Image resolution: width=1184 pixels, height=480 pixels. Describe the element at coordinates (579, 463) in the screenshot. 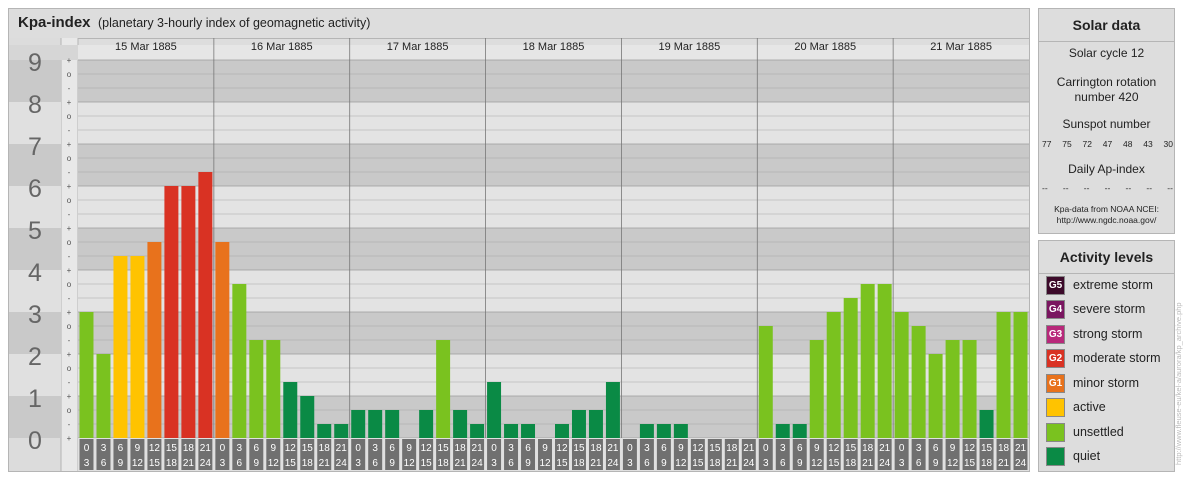

I see `interval-end-label: 18` at that location.